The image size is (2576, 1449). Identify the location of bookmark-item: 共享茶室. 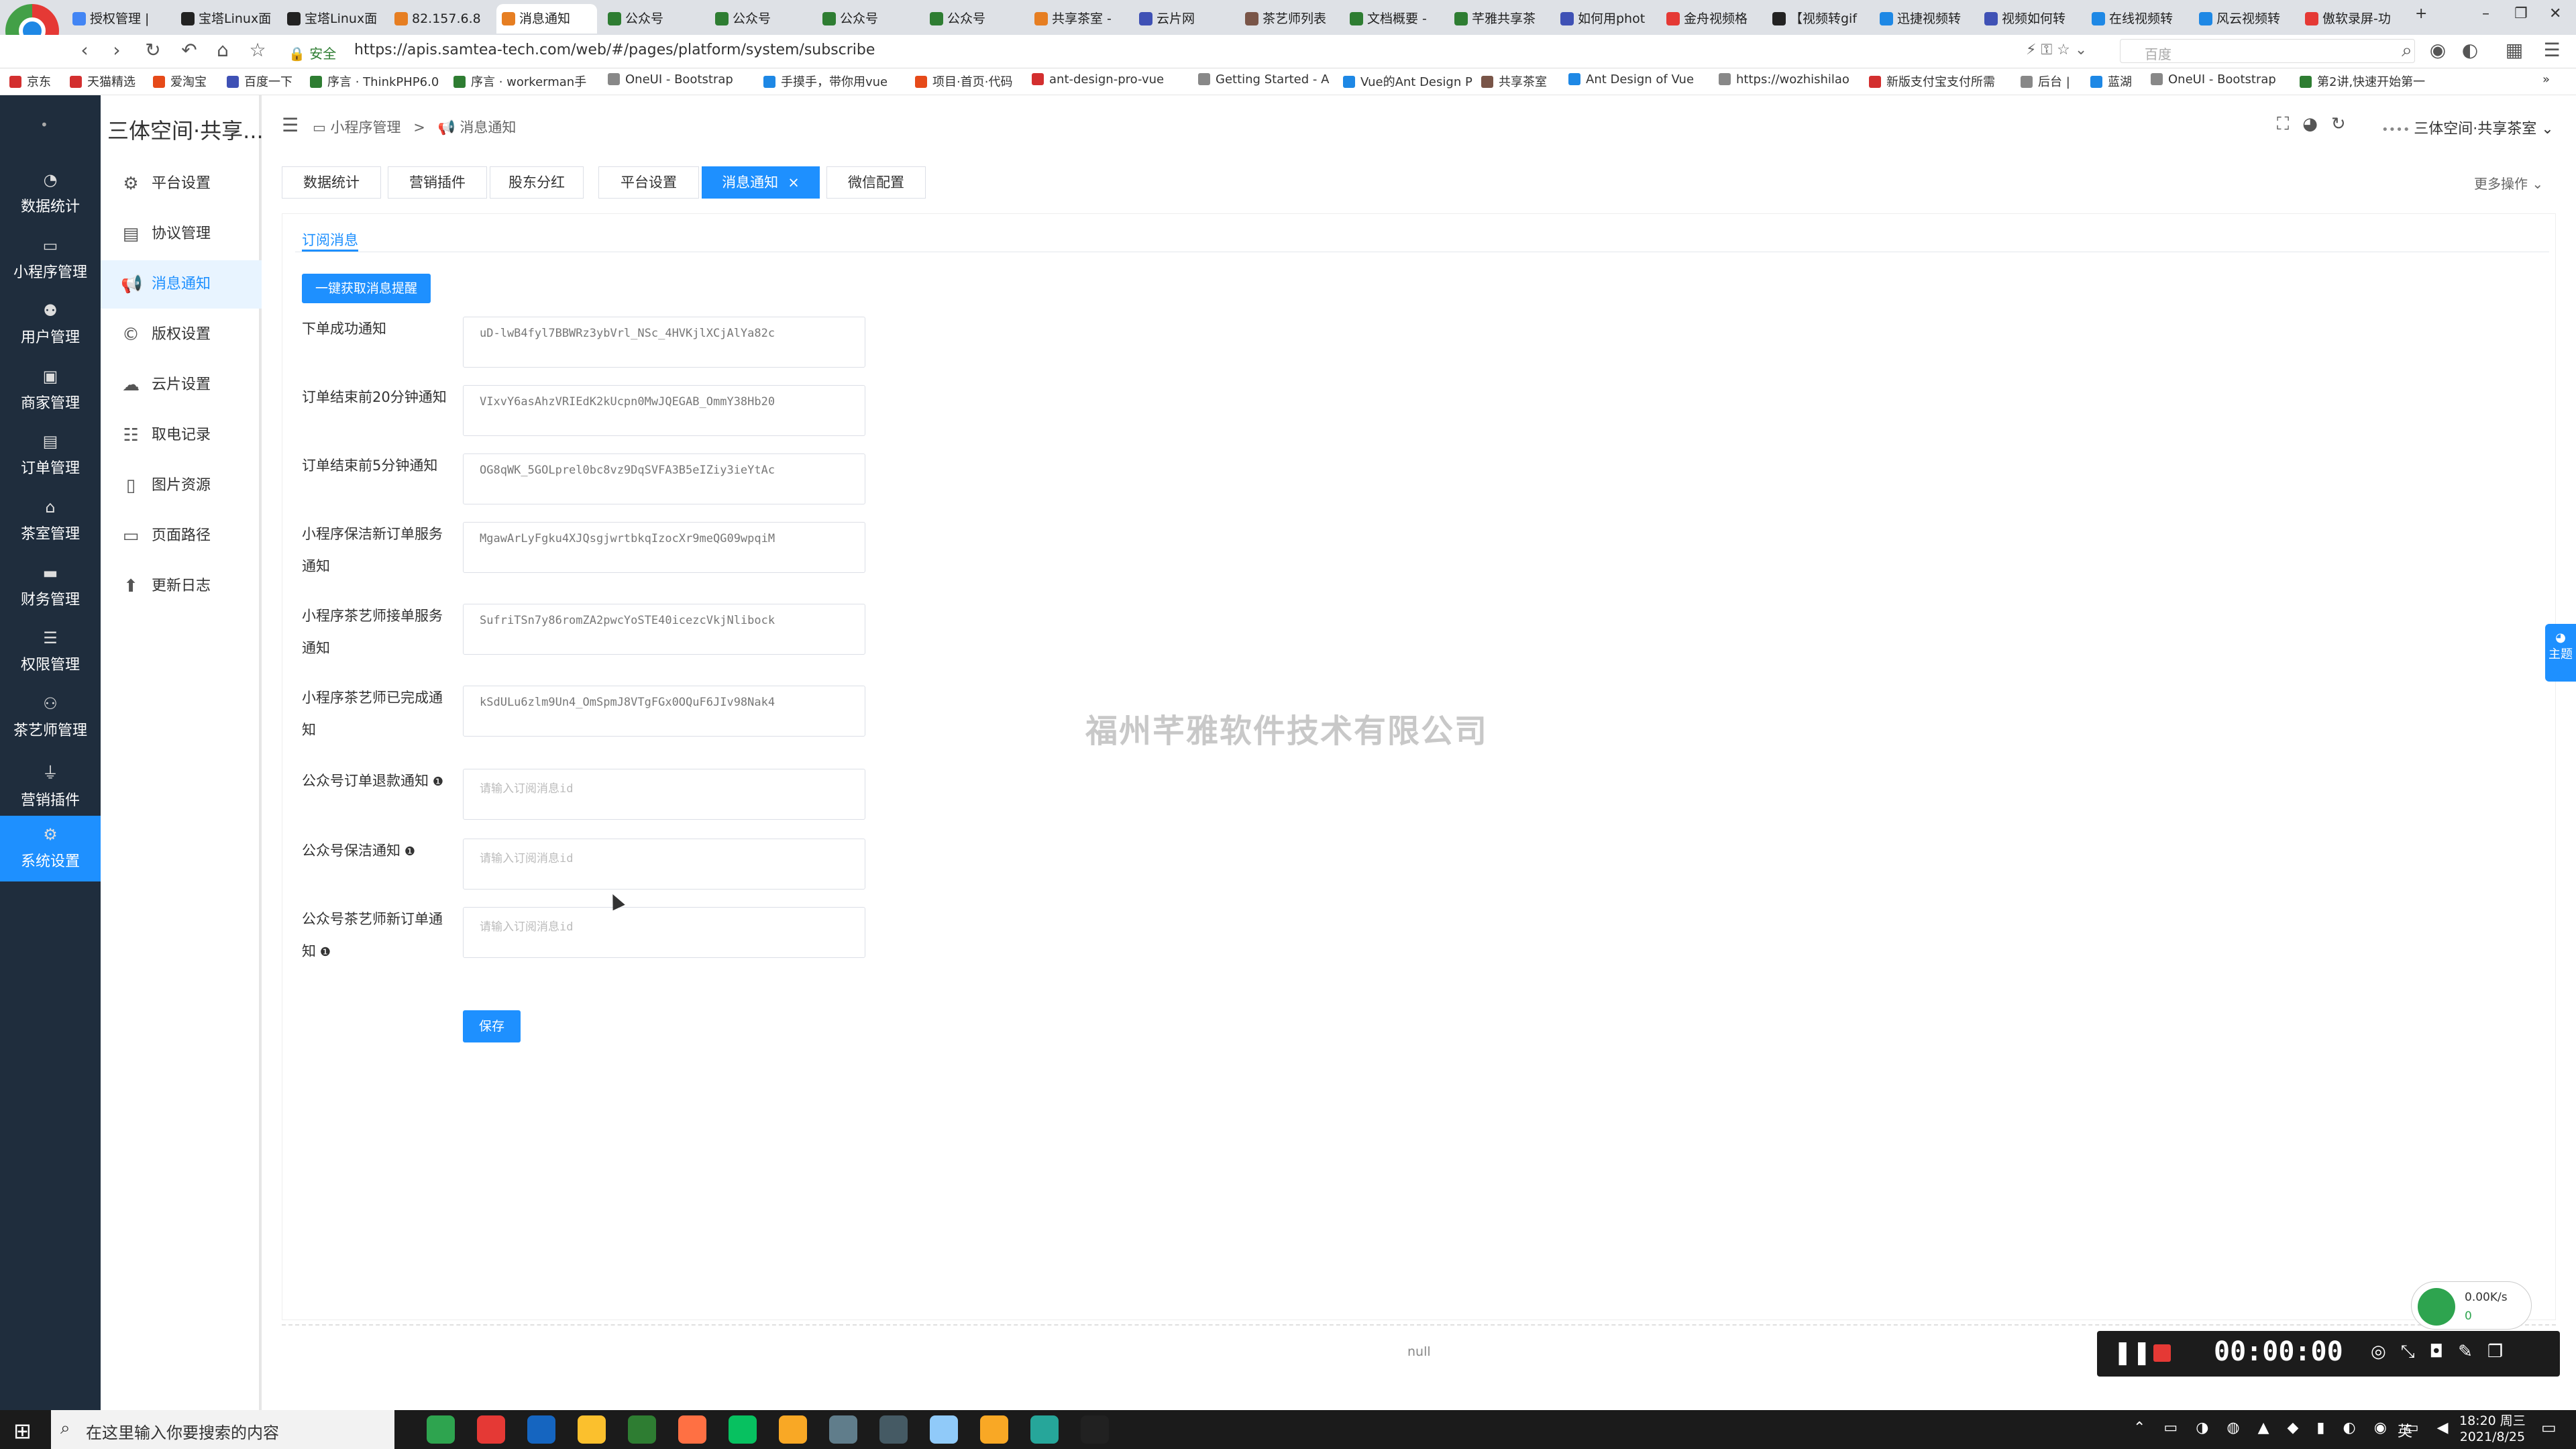
(1514, 81).